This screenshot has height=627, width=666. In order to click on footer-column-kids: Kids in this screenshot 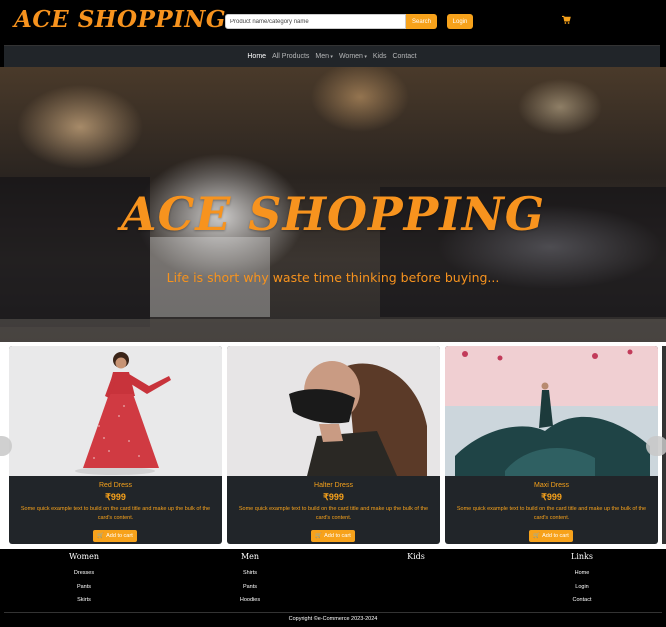, I will do `click(416, 559)`.